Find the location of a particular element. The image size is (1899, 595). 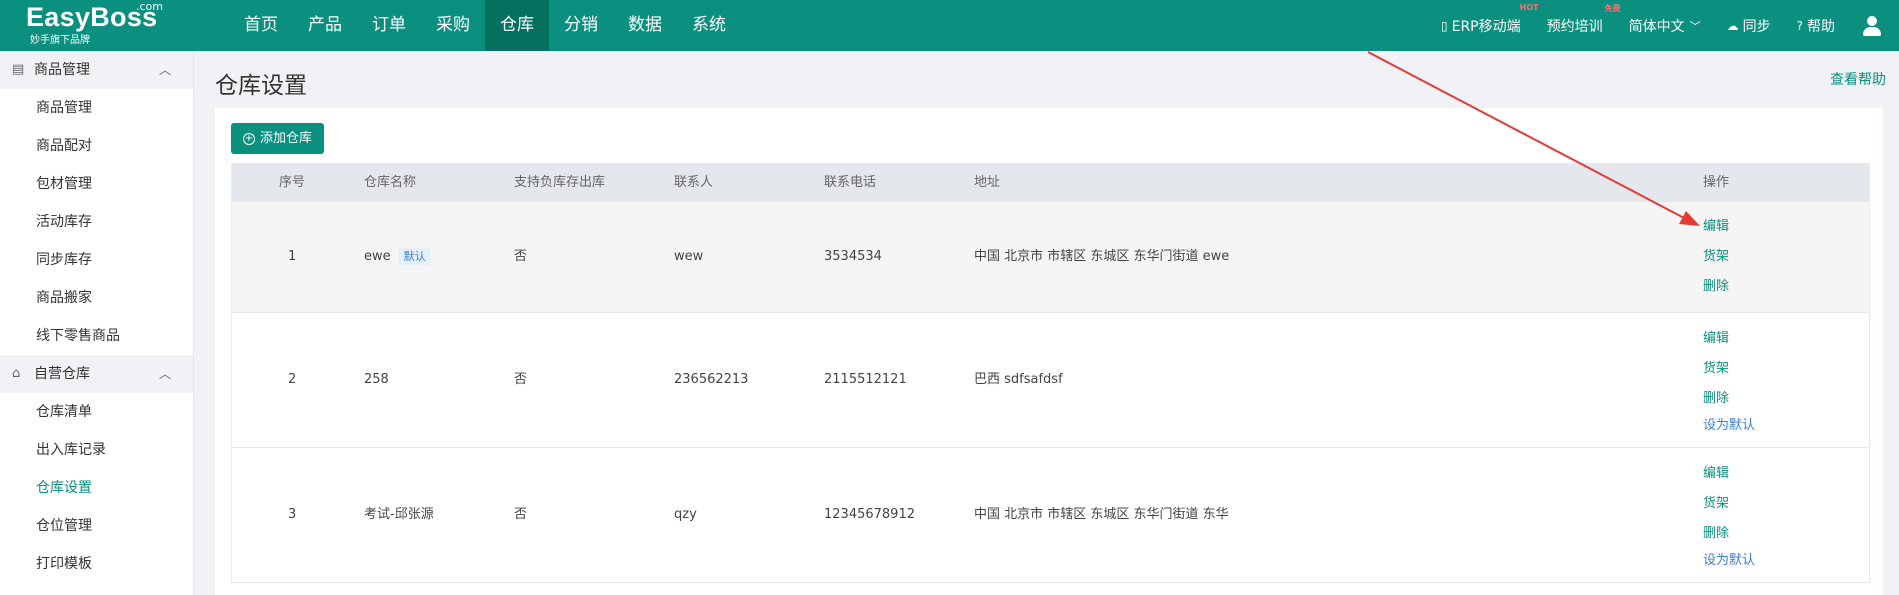

page-title: 仓库设置 is located at coordinates (261, 86).